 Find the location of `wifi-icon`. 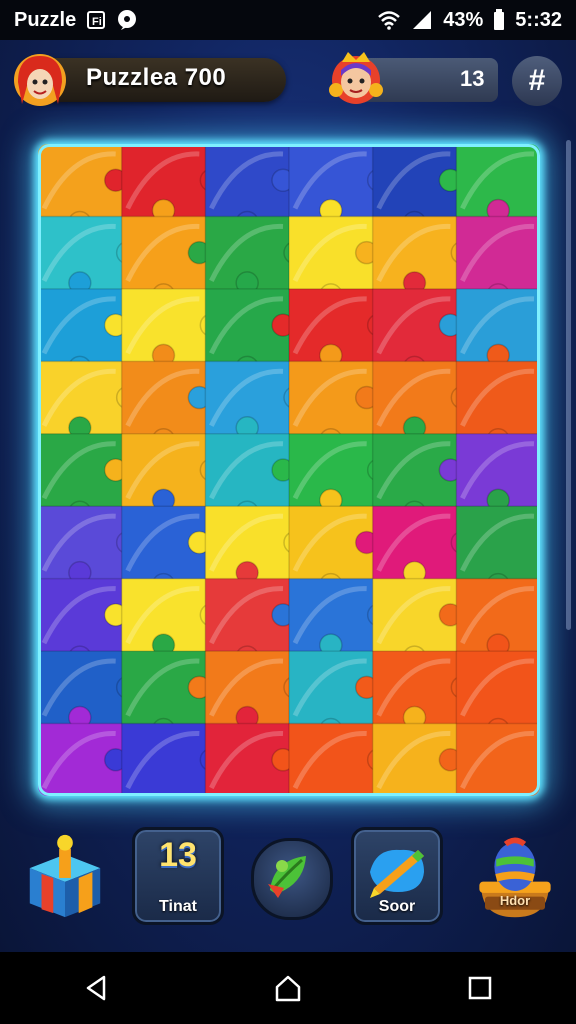

wifi-icon is located at coordinates (389, 20).